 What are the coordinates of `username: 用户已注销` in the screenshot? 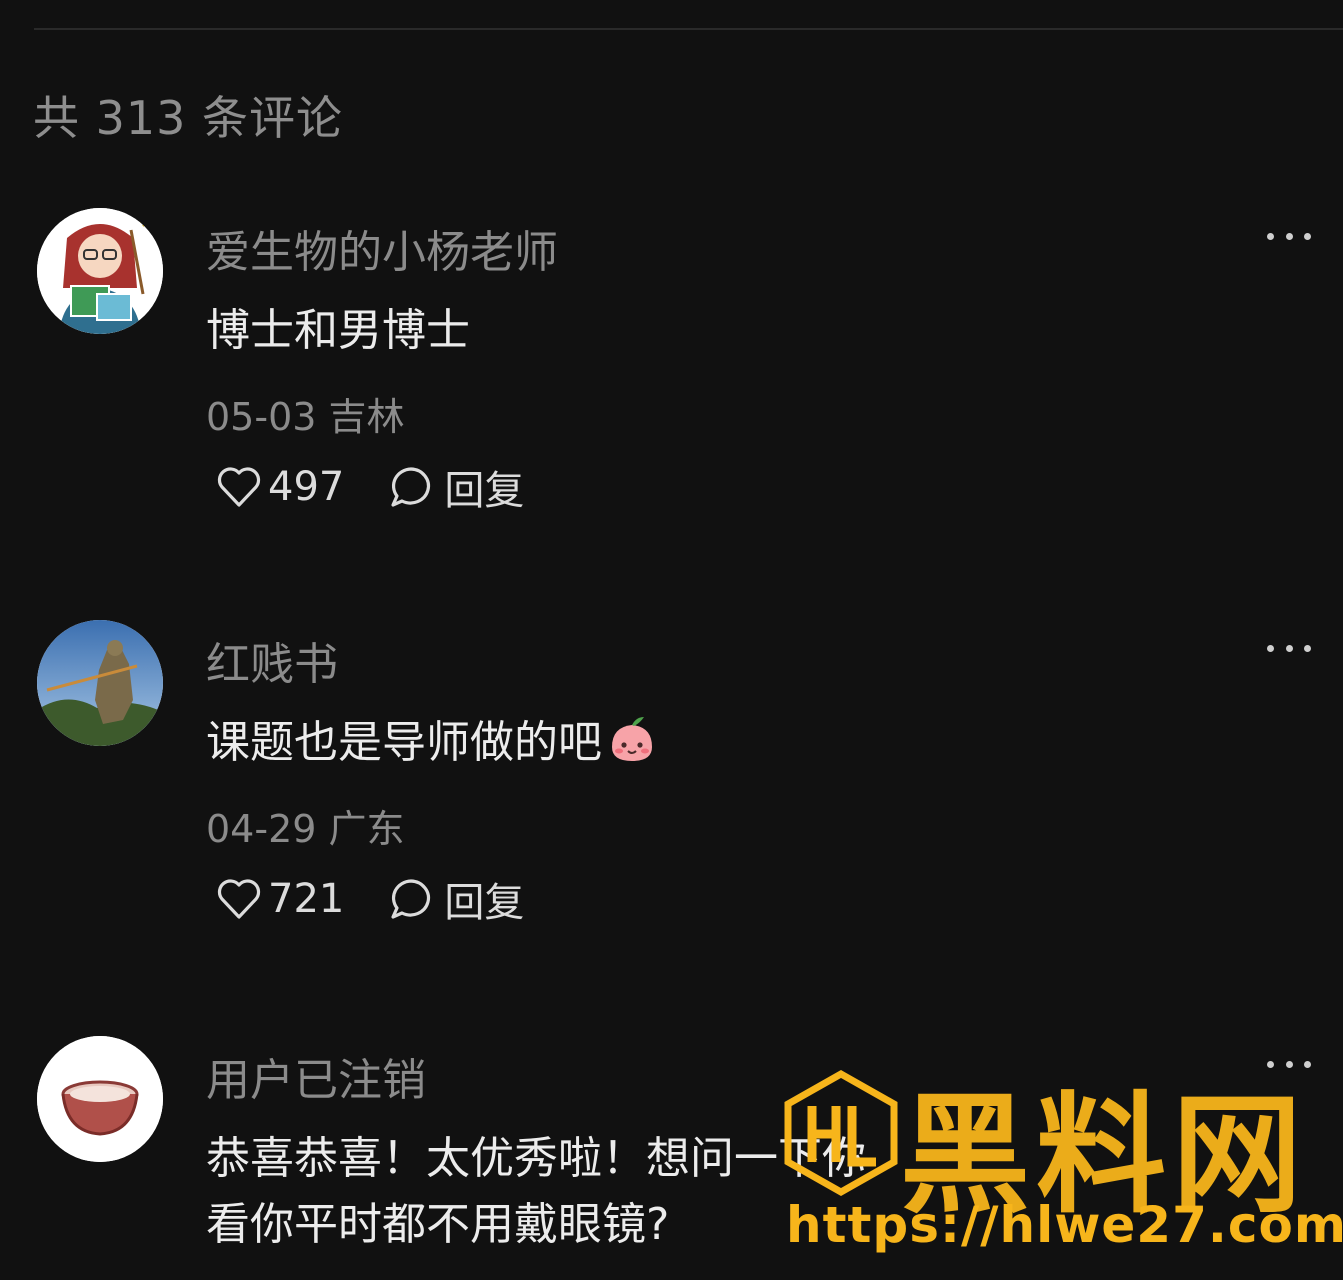 It's located at (316, 1076).